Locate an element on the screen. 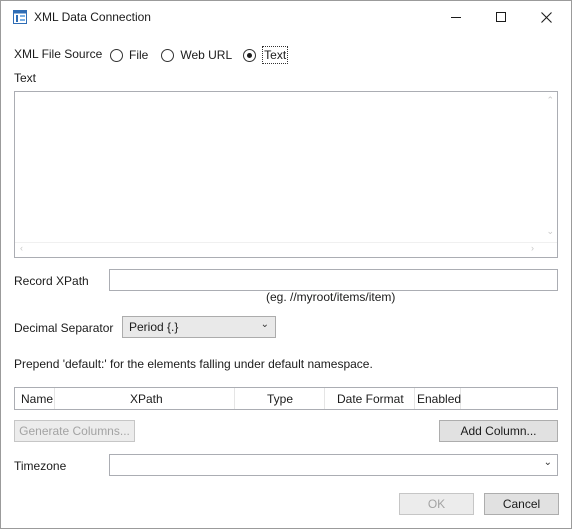  timezone-label: Timezone is located at coordinates (40, 466).